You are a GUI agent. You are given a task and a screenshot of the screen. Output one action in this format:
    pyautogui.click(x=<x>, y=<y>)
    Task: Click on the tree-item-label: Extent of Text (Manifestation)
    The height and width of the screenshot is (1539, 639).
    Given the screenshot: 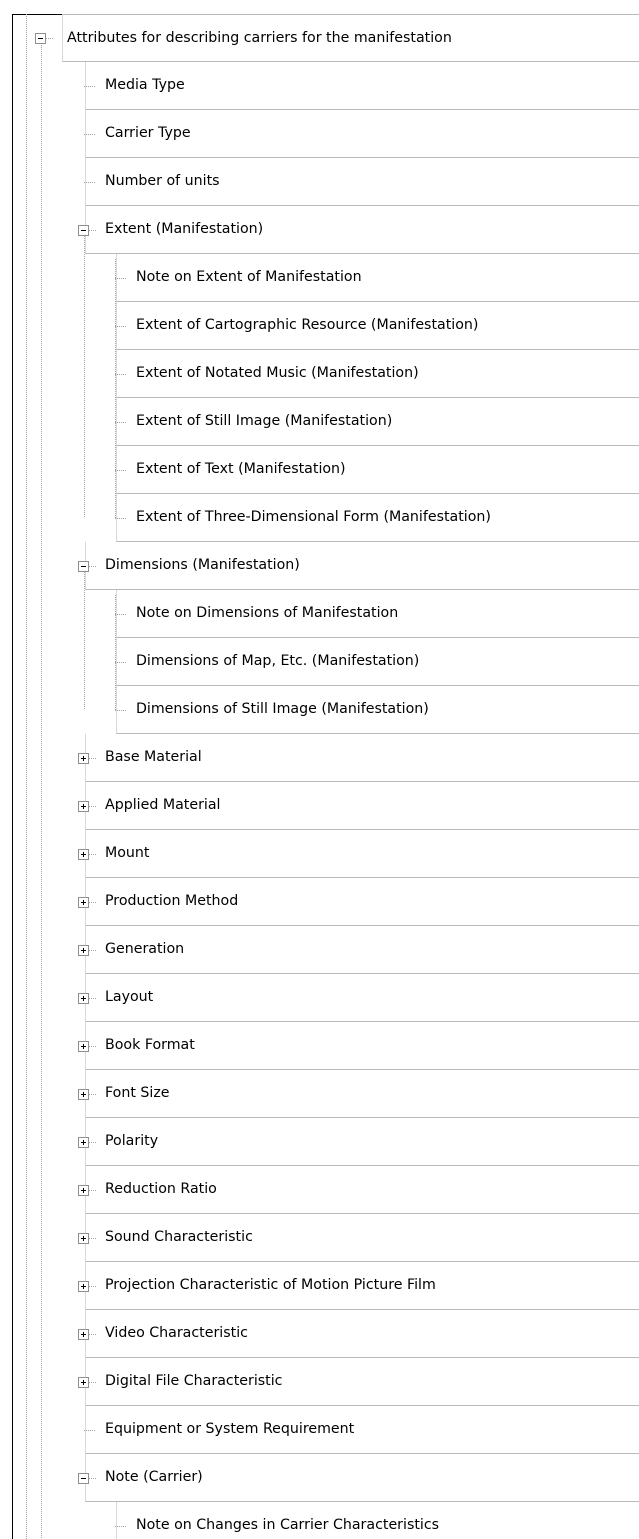 What is the action you would take?
    pyautogui.click(x=241, y=469)
    